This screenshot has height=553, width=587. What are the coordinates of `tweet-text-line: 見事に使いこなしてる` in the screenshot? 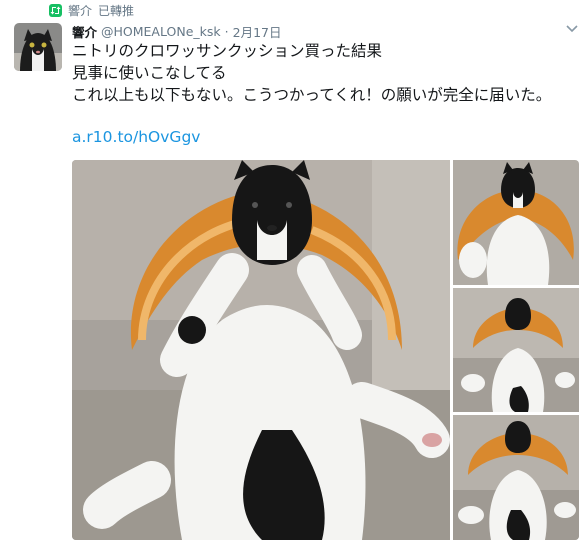 It's located at (149, 73).